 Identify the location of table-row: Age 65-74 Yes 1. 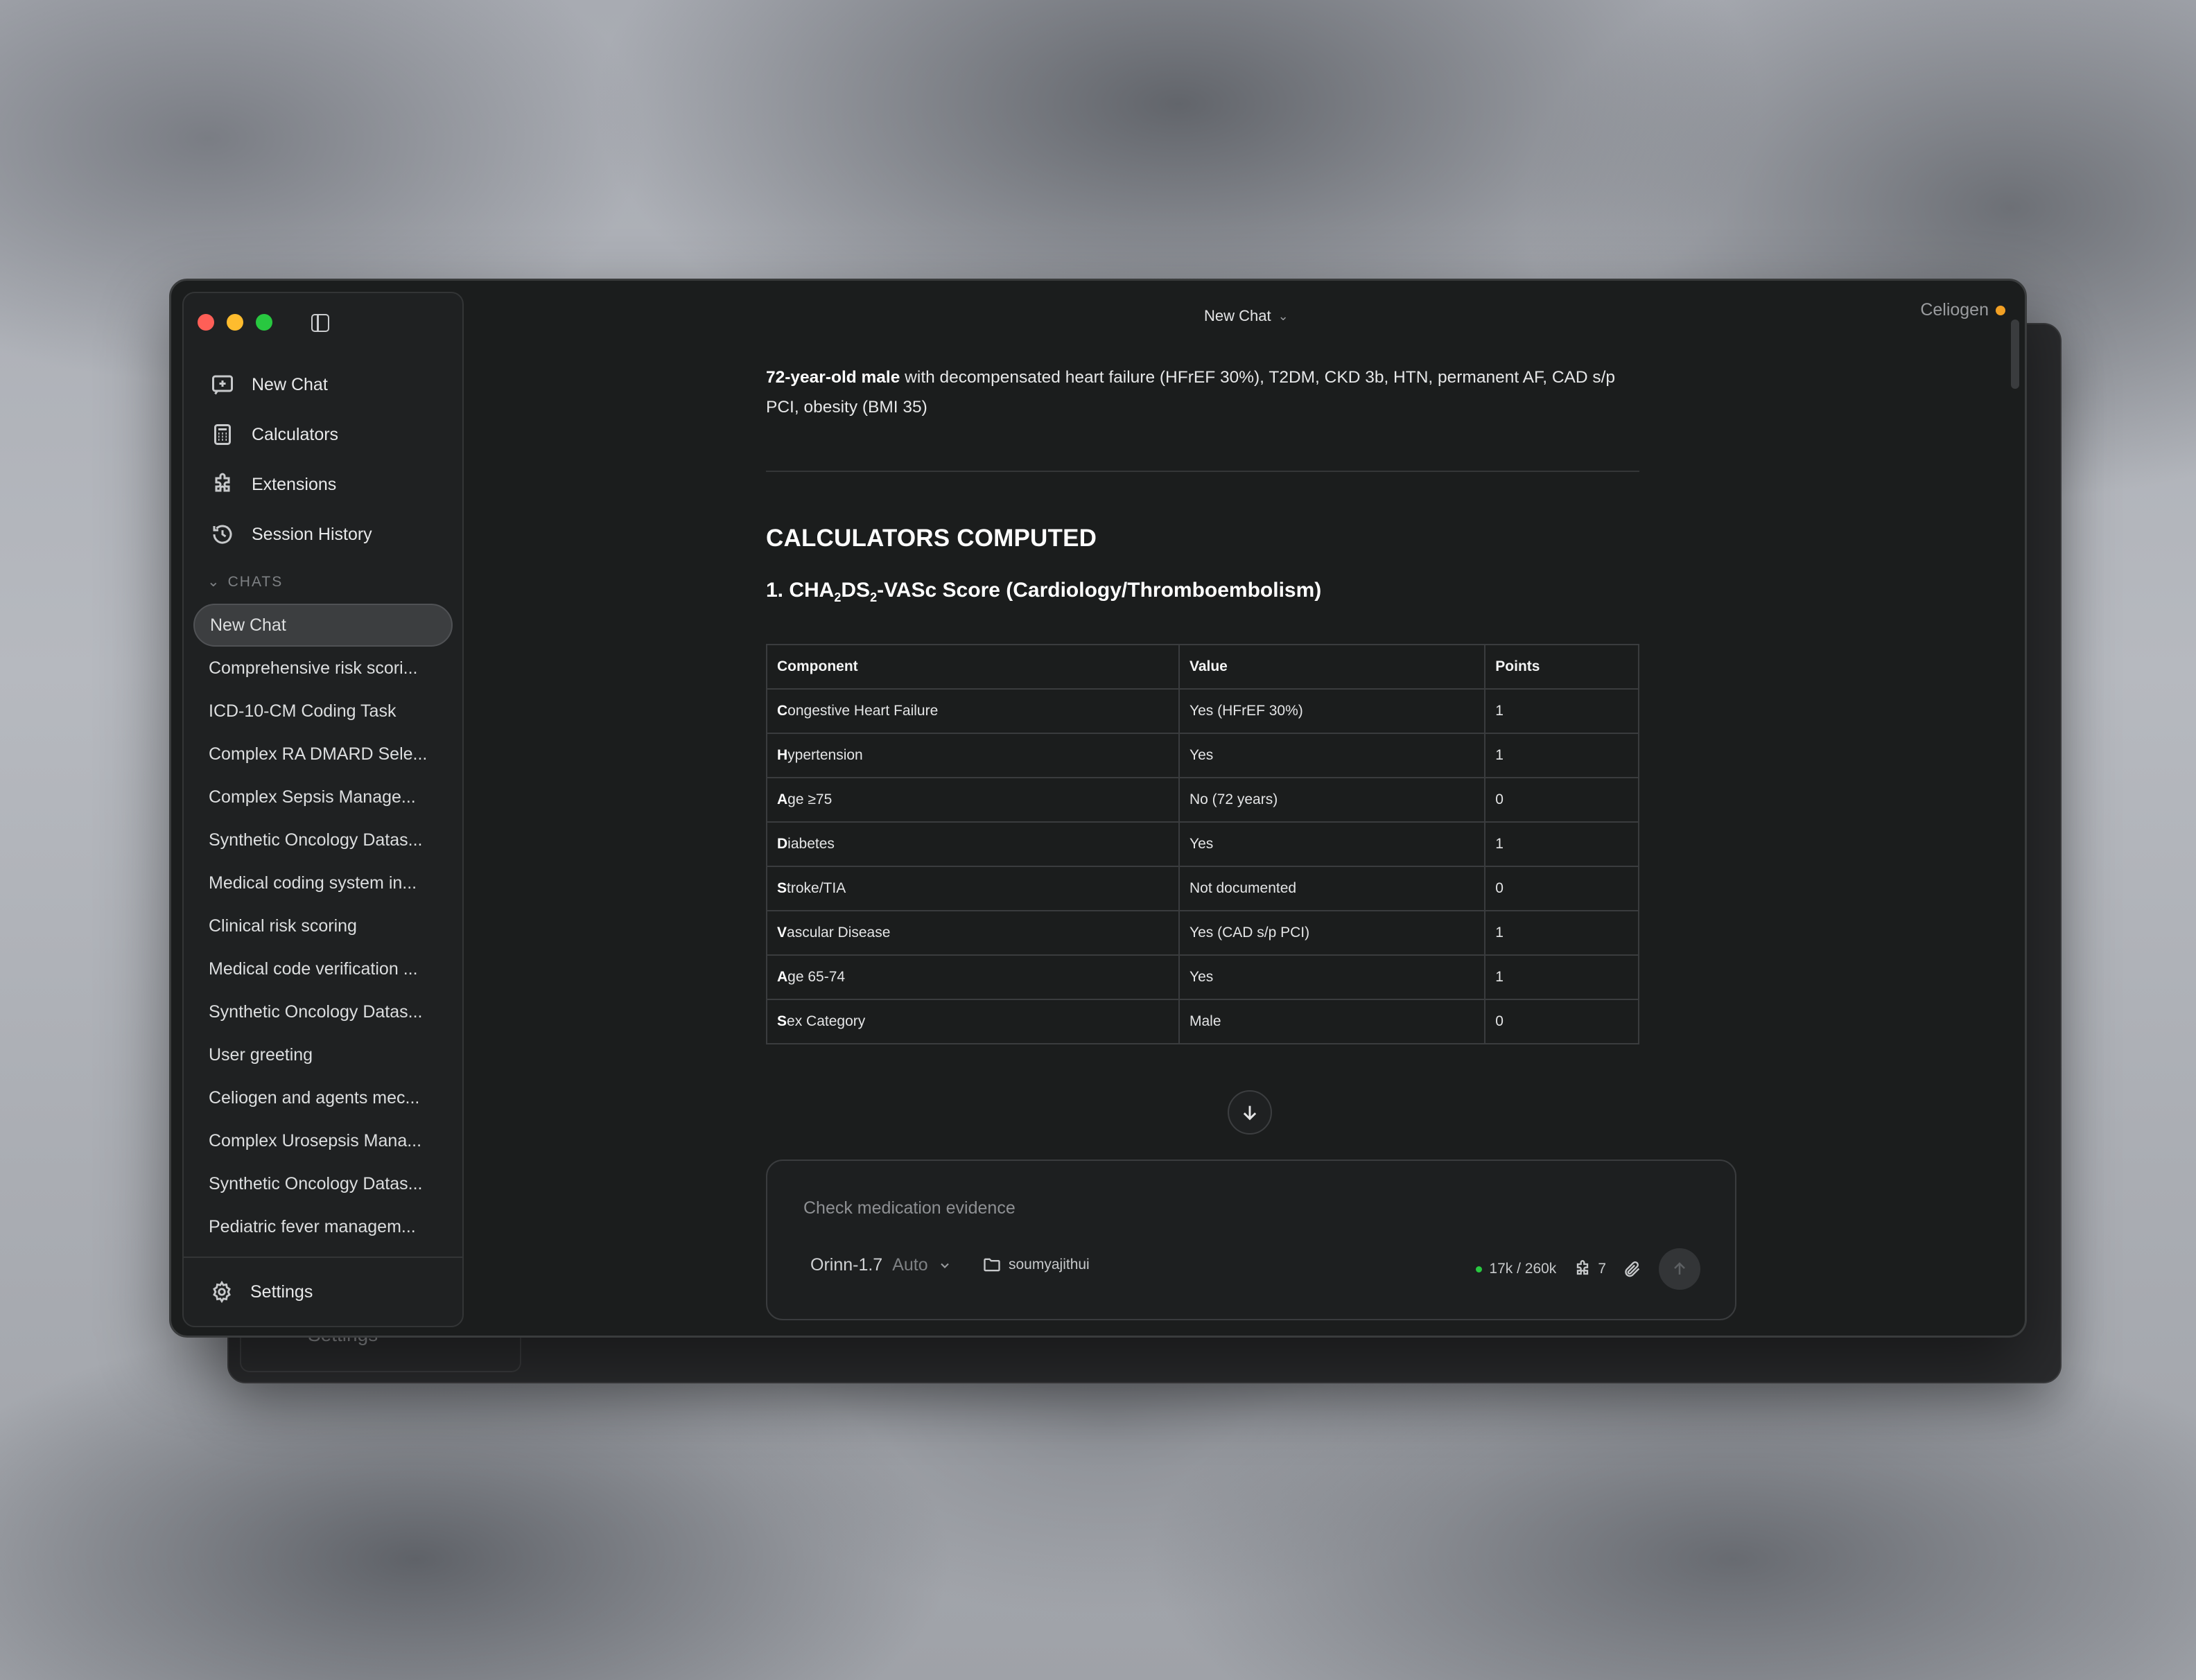
(1202, 977).